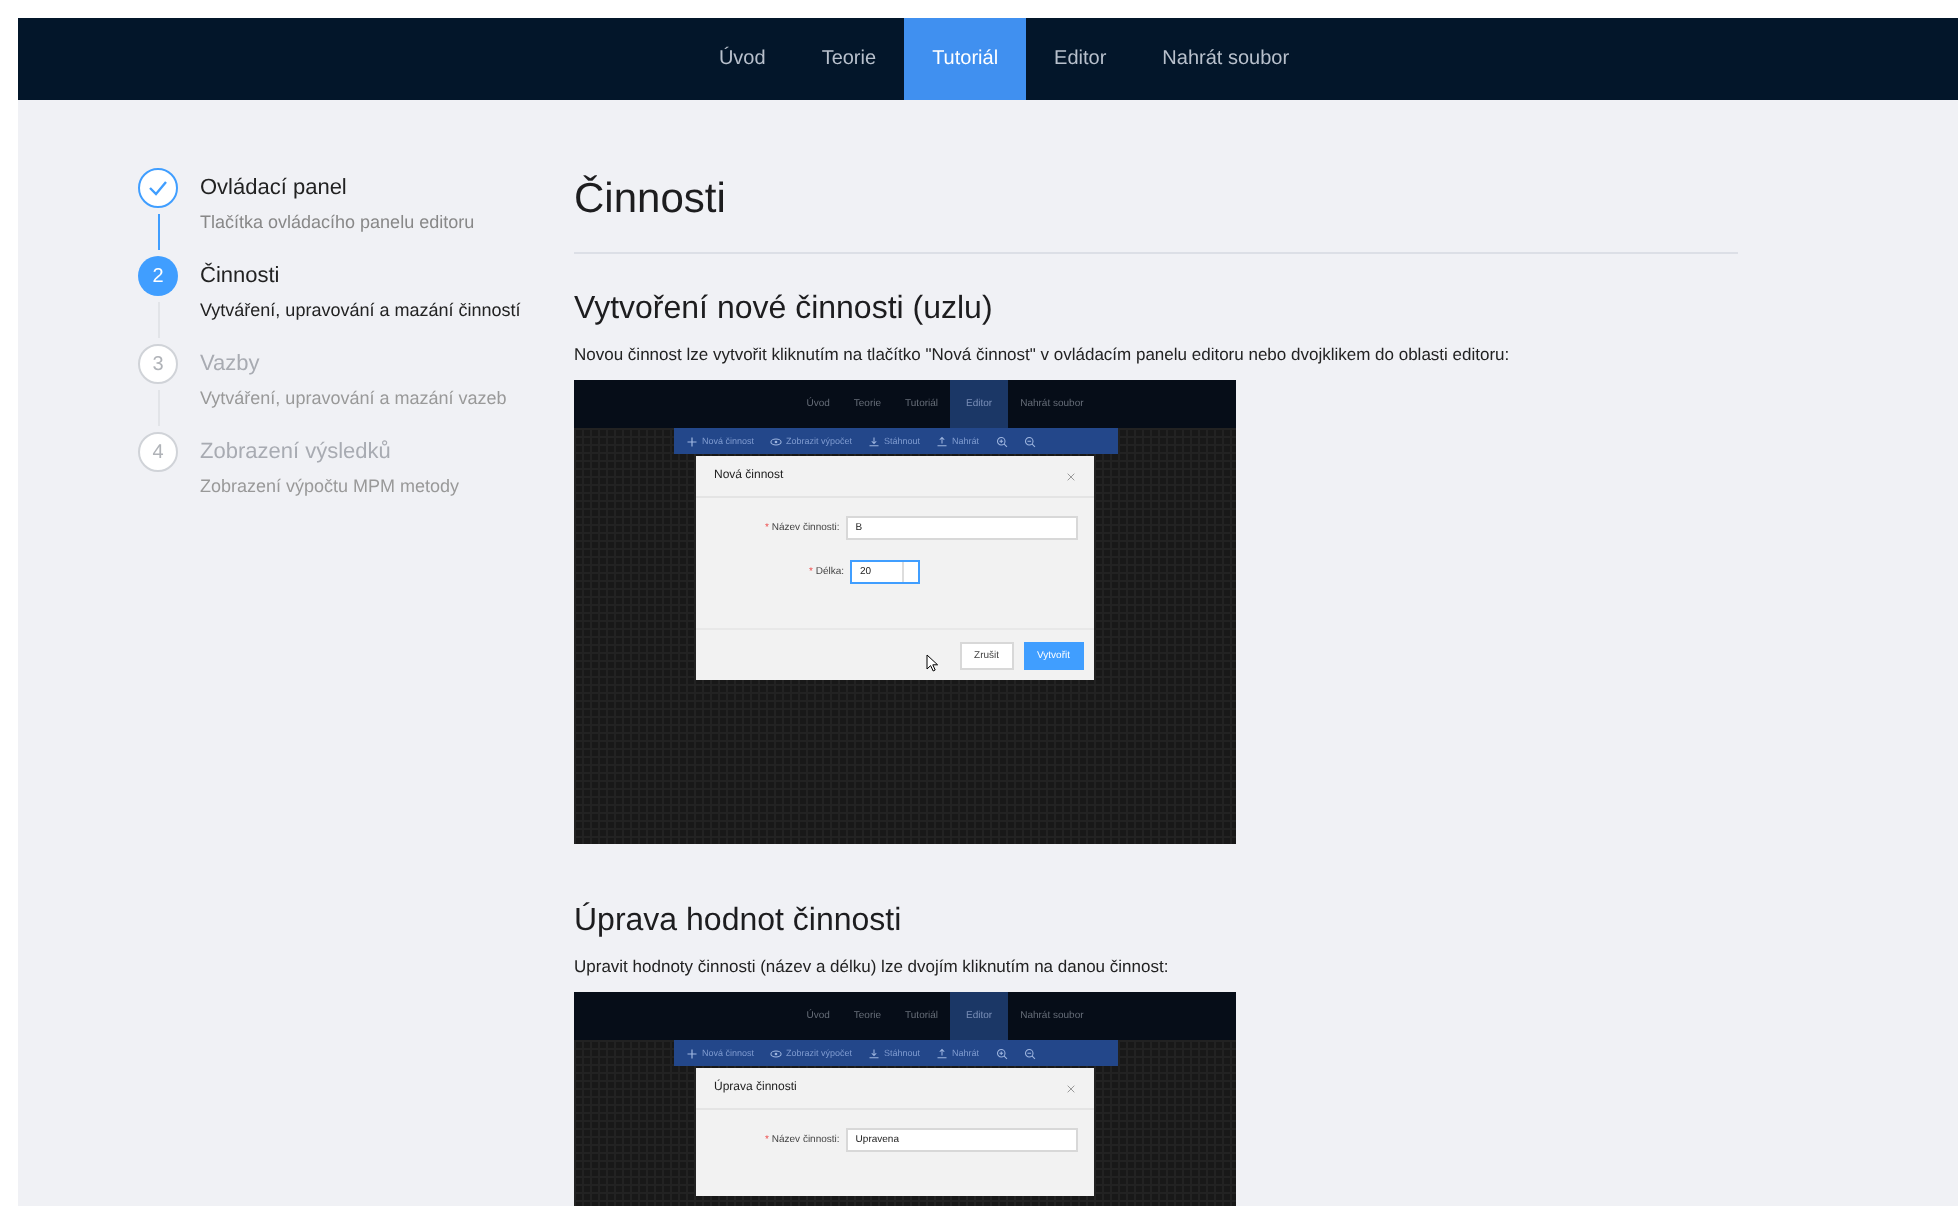 This screenshot has height=1206, width=1958. Describe the element at coordinates (158, 276) in the screenshot. I see `step-number: 2` at that location.